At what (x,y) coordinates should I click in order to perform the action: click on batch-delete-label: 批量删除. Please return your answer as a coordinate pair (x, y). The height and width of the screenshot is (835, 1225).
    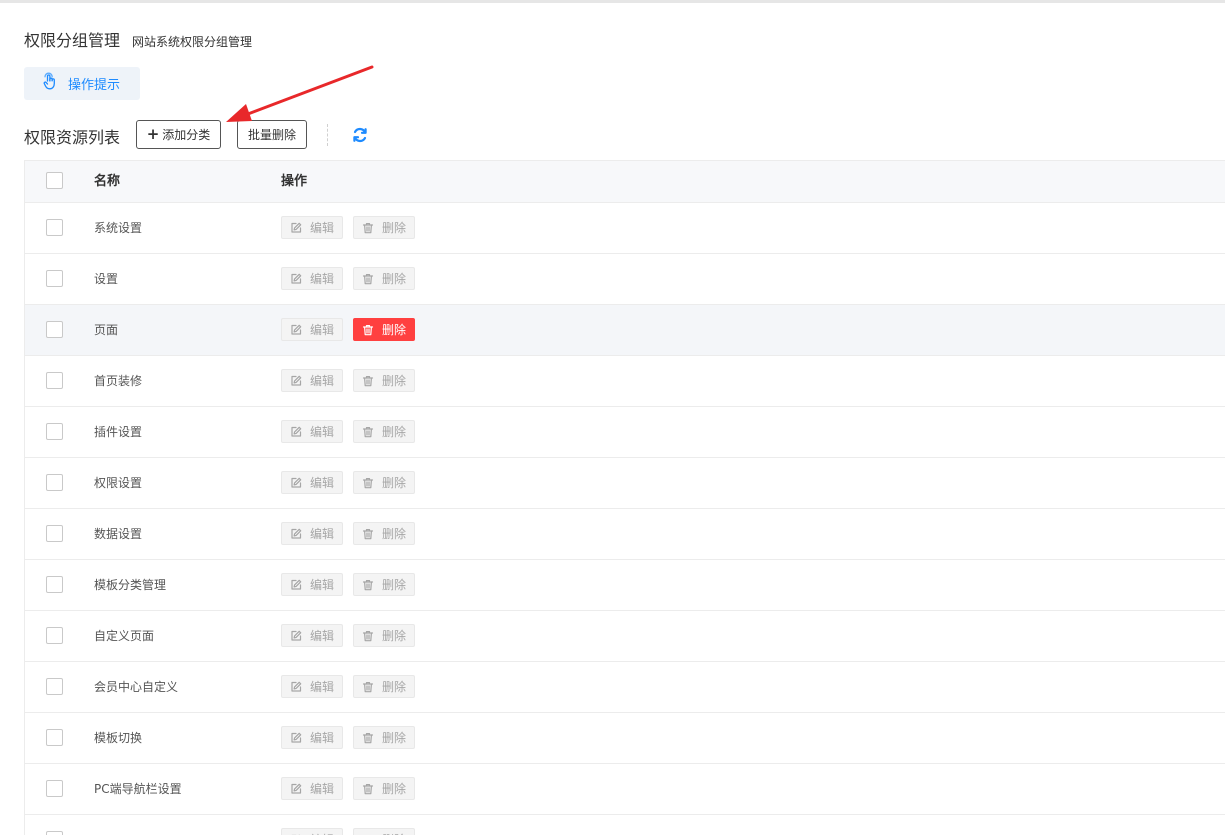
    Looking at the image, I should click on (272, 134).